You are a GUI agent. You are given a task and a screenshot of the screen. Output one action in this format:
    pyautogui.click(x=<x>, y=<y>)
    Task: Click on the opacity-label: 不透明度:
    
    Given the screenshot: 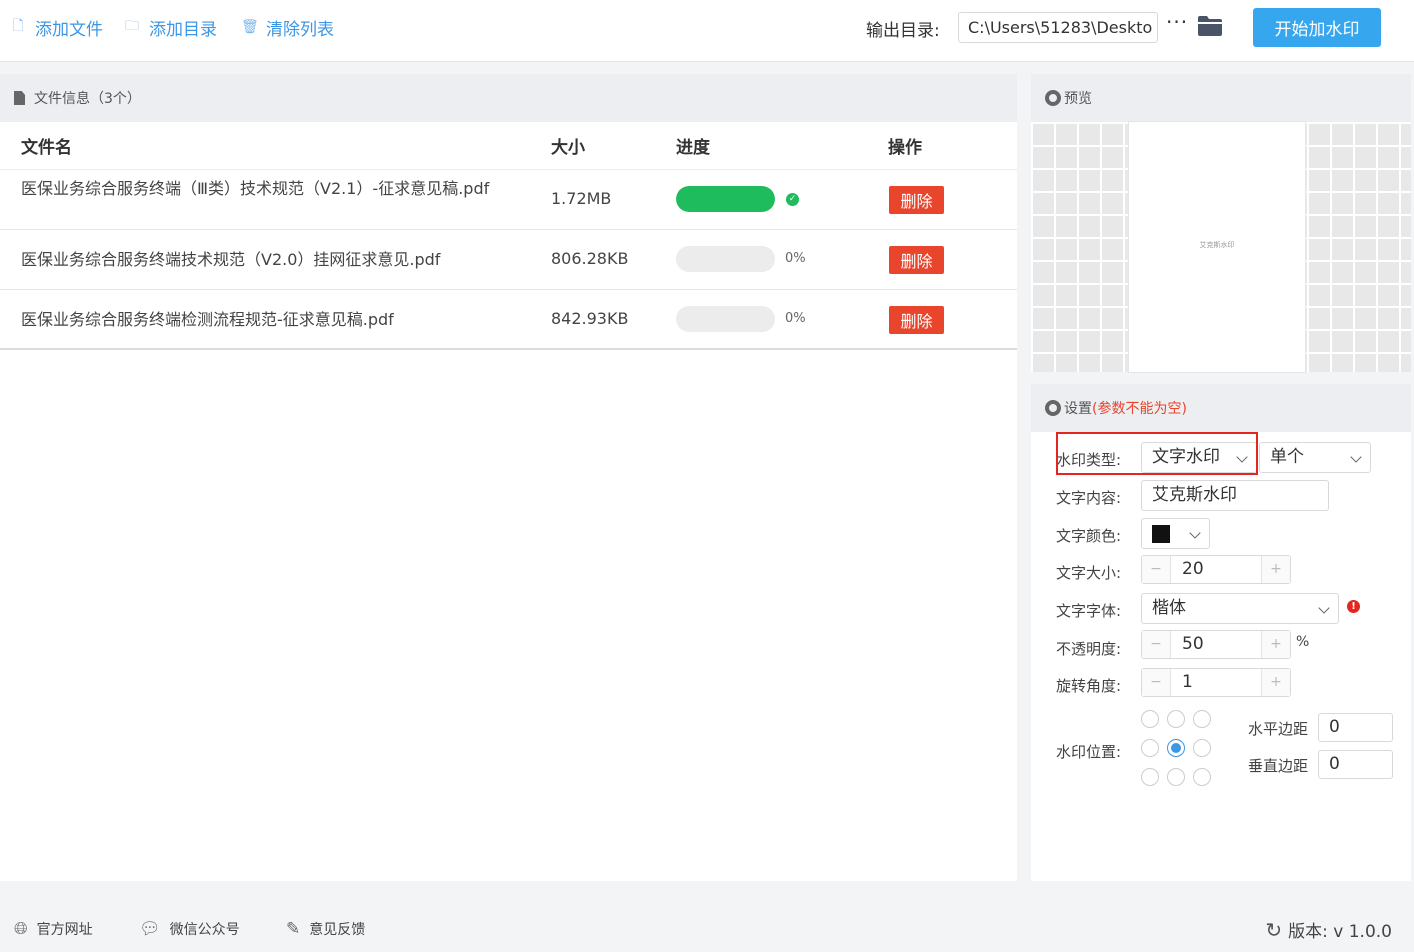 What is the action you would take?
    pyautogui.click(x=1089, y=649)
    